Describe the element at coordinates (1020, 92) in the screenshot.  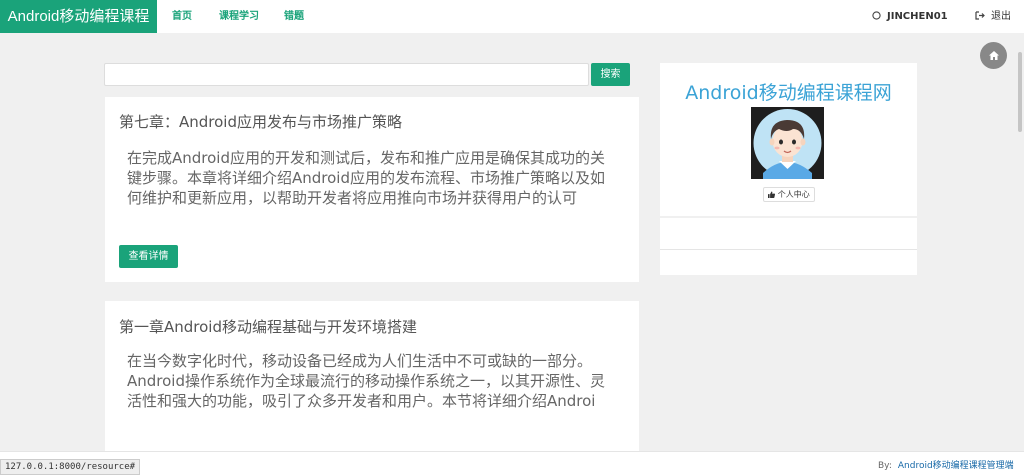
I see `scrollbar` at that location.